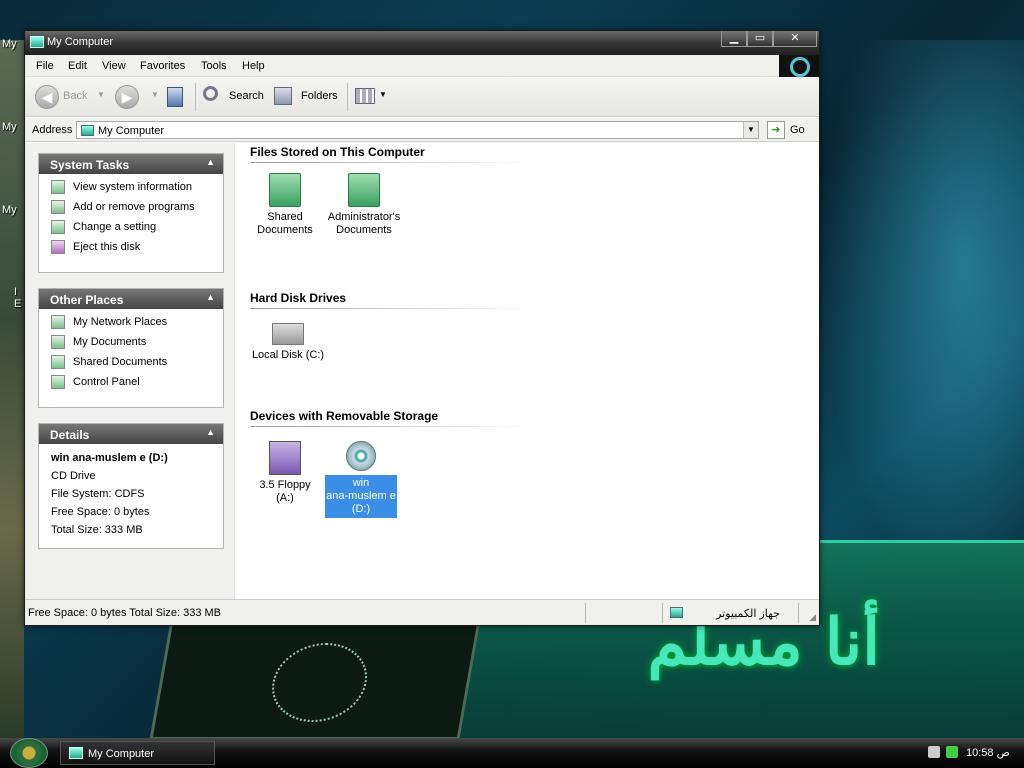  I want to click on folders-button: Folders, so click(308, 97).